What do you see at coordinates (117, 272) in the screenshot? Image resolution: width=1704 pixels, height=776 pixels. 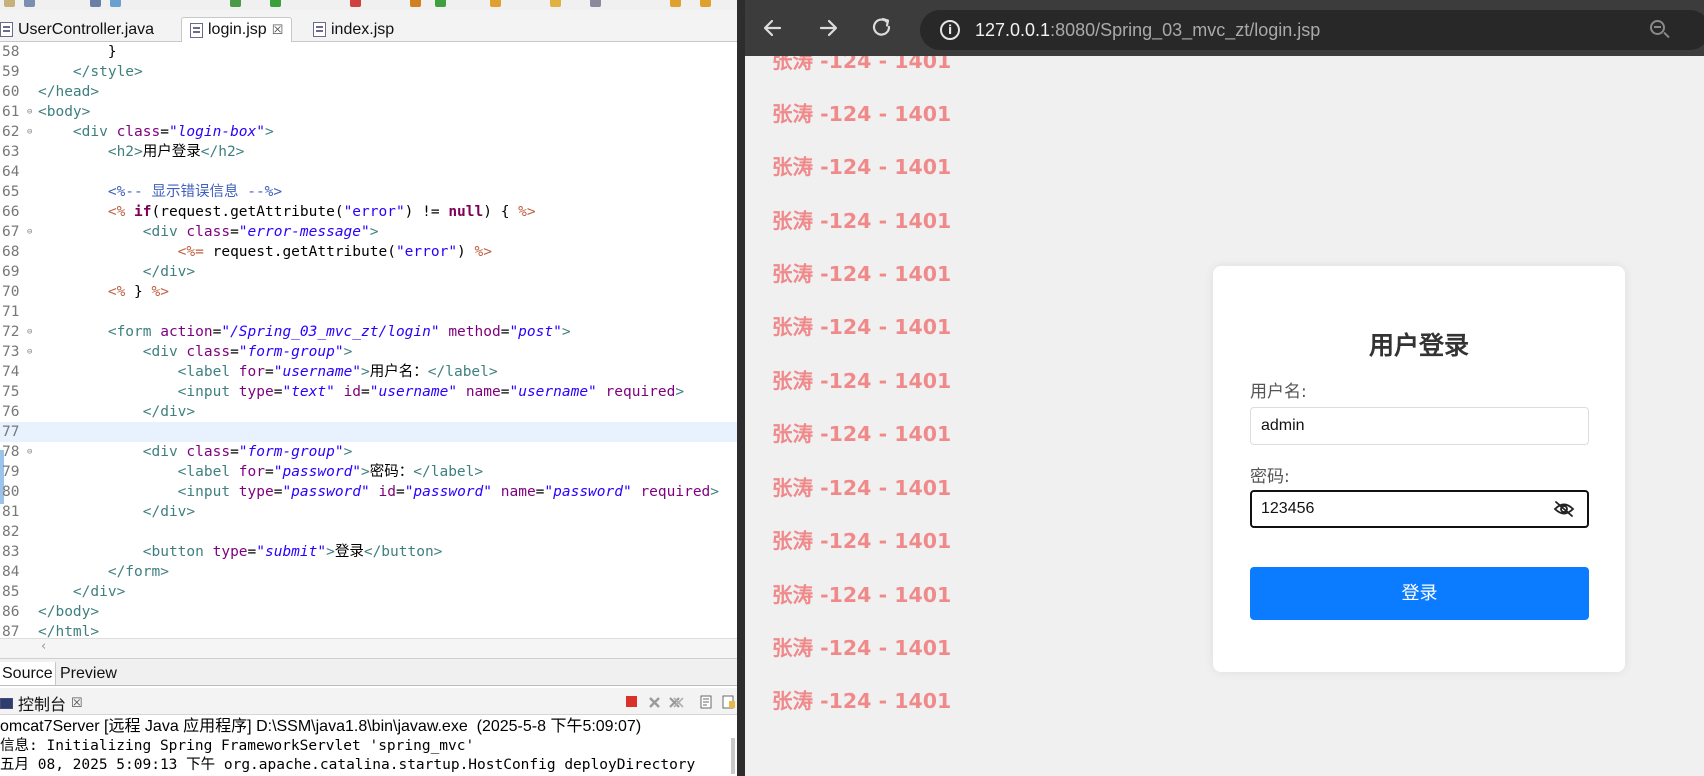 I see `code-text: </div>` at bounding box center [117, 272].